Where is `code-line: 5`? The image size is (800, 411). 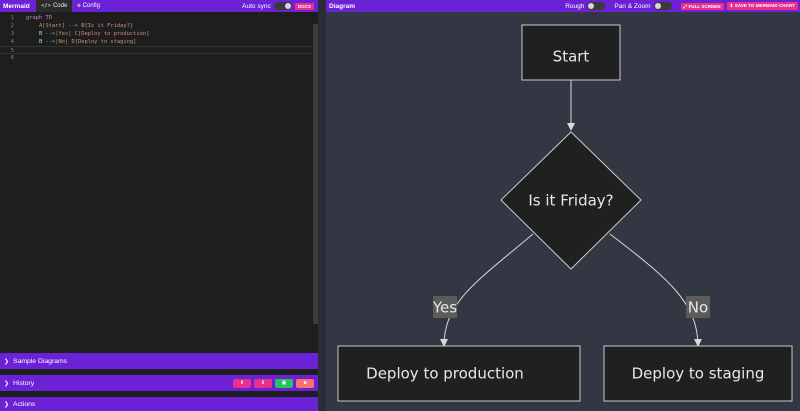
code-line: 5 is located at coordinates (156, 50).